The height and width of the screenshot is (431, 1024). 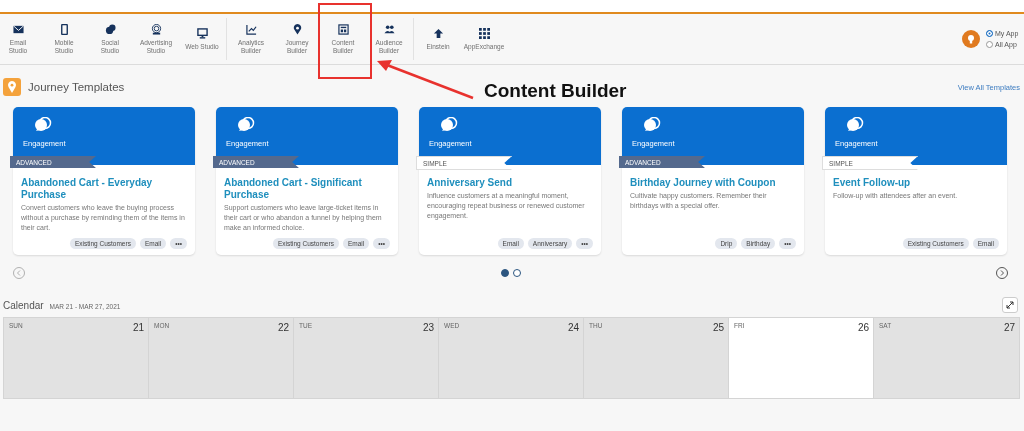 What do you see at coordinates (64, 30) in the screenshot?
I see `phone-icon` at bounding box center [64, 30].